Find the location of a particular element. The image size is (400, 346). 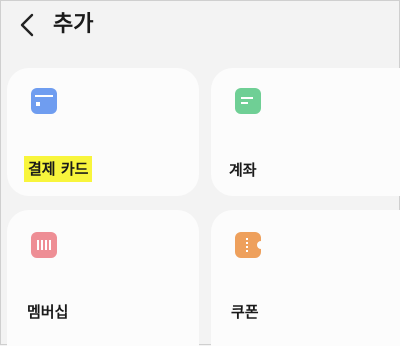

chevron-left-icon is located at coordinates (27, 25).